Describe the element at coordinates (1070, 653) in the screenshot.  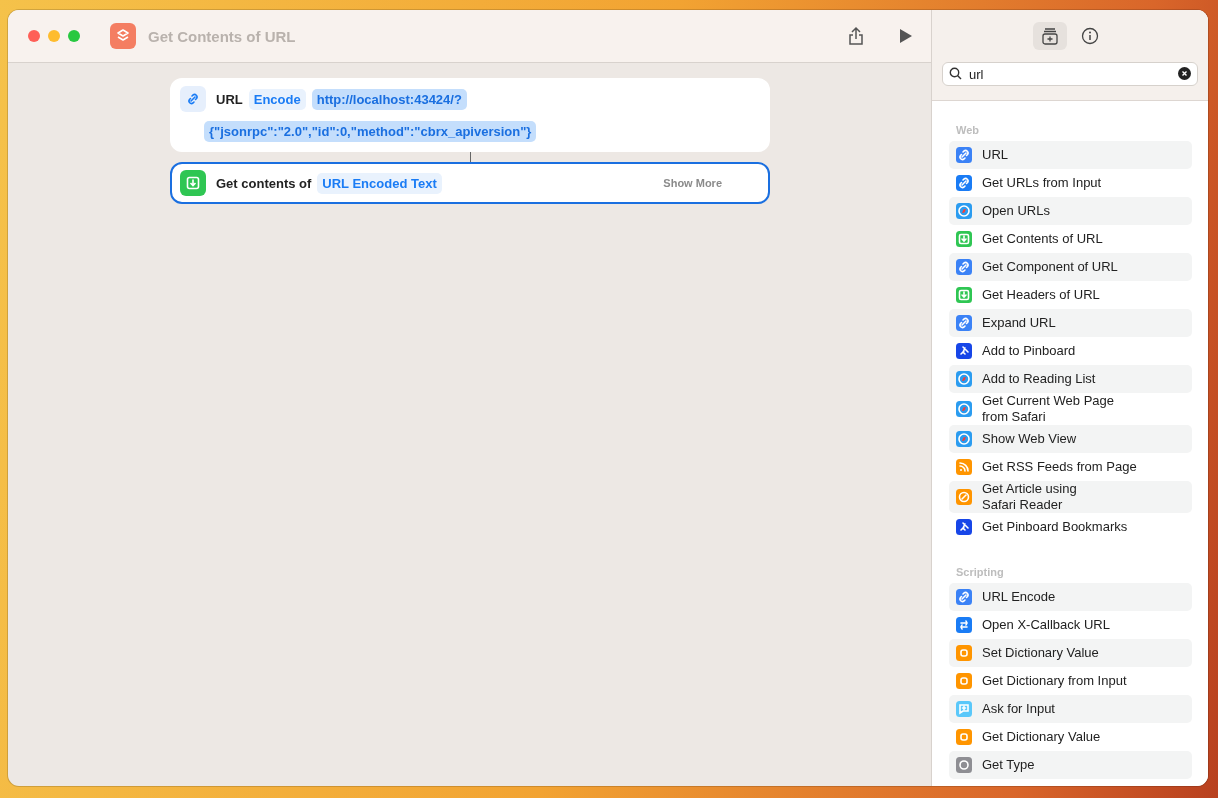
I see `action-list-item: Set Dictionary Value` at that location.